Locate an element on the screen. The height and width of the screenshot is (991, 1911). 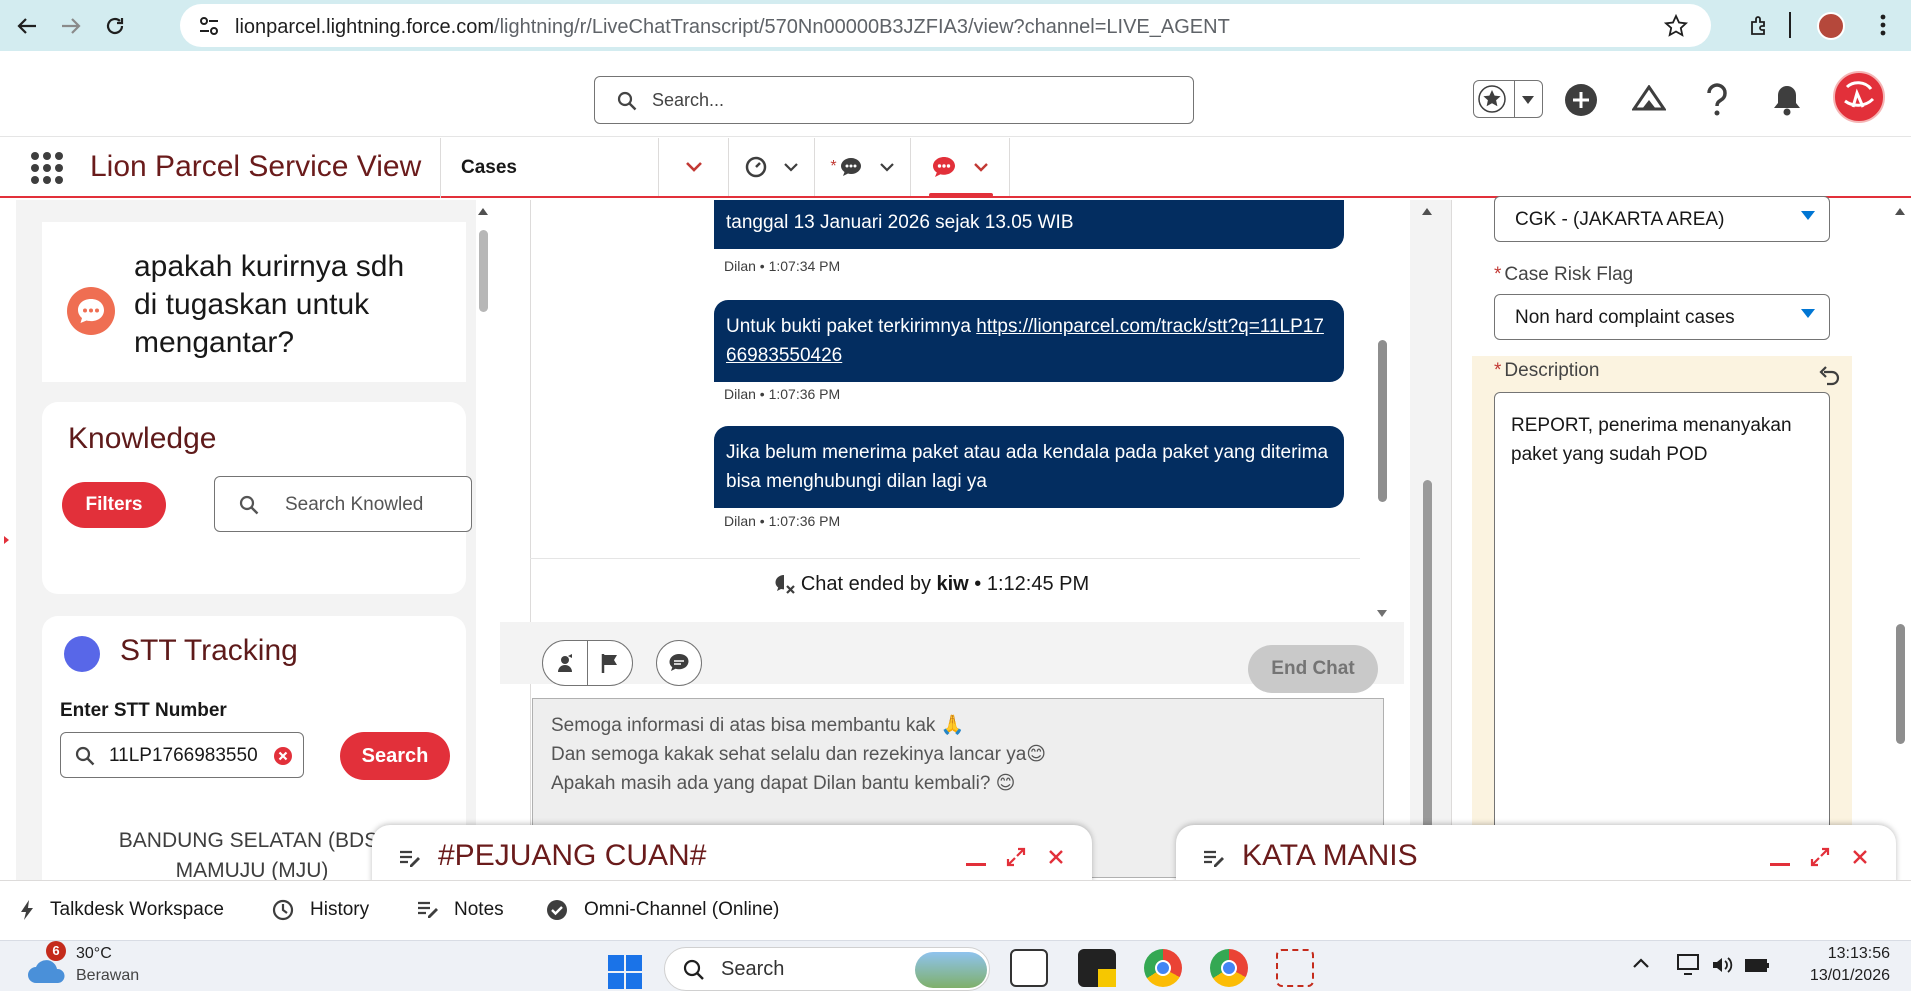
site-settings-icon is located at coordinates (209, 26).